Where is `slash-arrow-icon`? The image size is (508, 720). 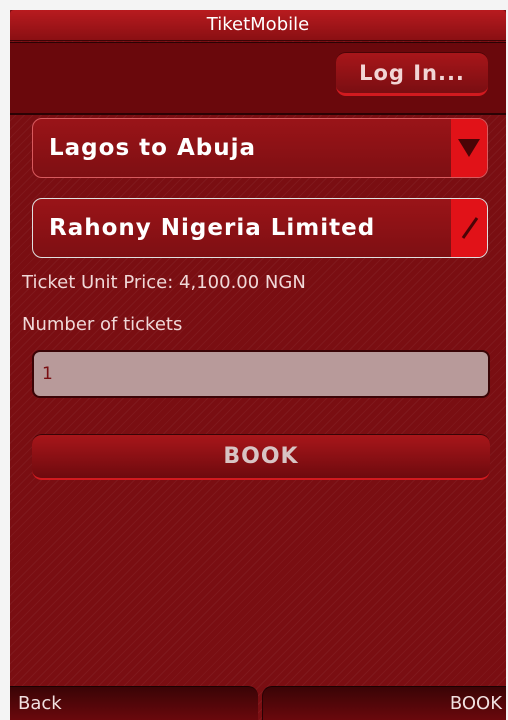 slash-arrow-icon is located at coordinates (470, 228).